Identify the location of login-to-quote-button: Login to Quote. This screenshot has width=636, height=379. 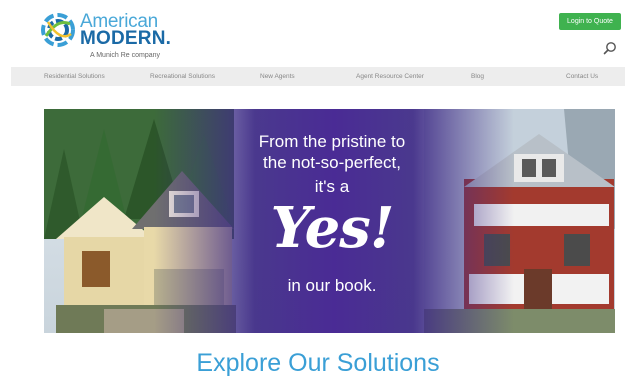
(590, 21).